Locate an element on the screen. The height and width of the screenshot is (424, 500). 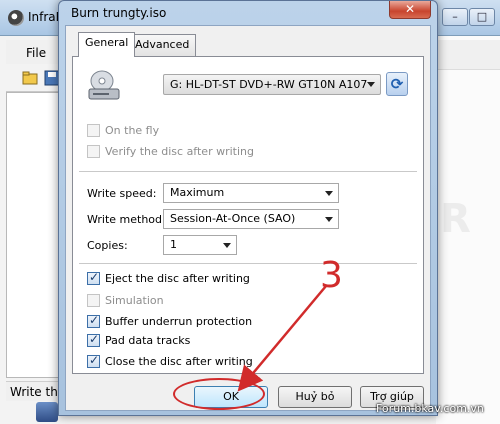
annotation-arrow is located at coordinates (282, 338).